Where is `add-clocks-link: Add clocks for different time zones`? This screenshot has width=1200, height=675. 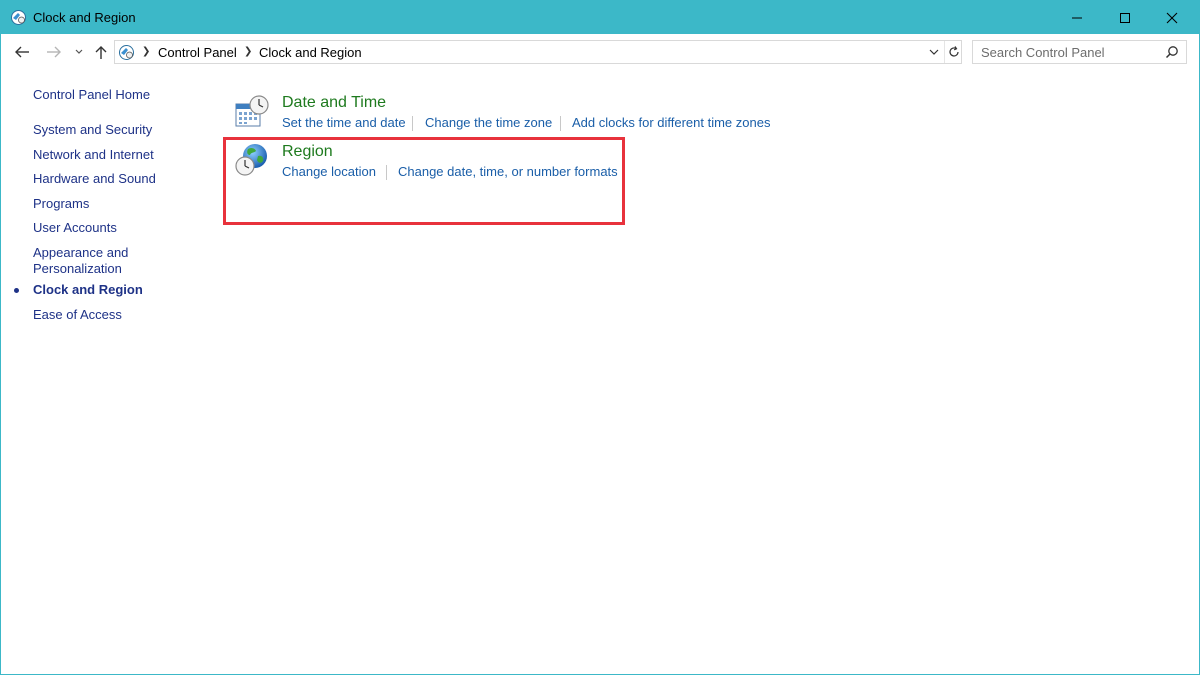 add-clocks-link: Add clocks for different time zones is located at coordinates (671, 122).